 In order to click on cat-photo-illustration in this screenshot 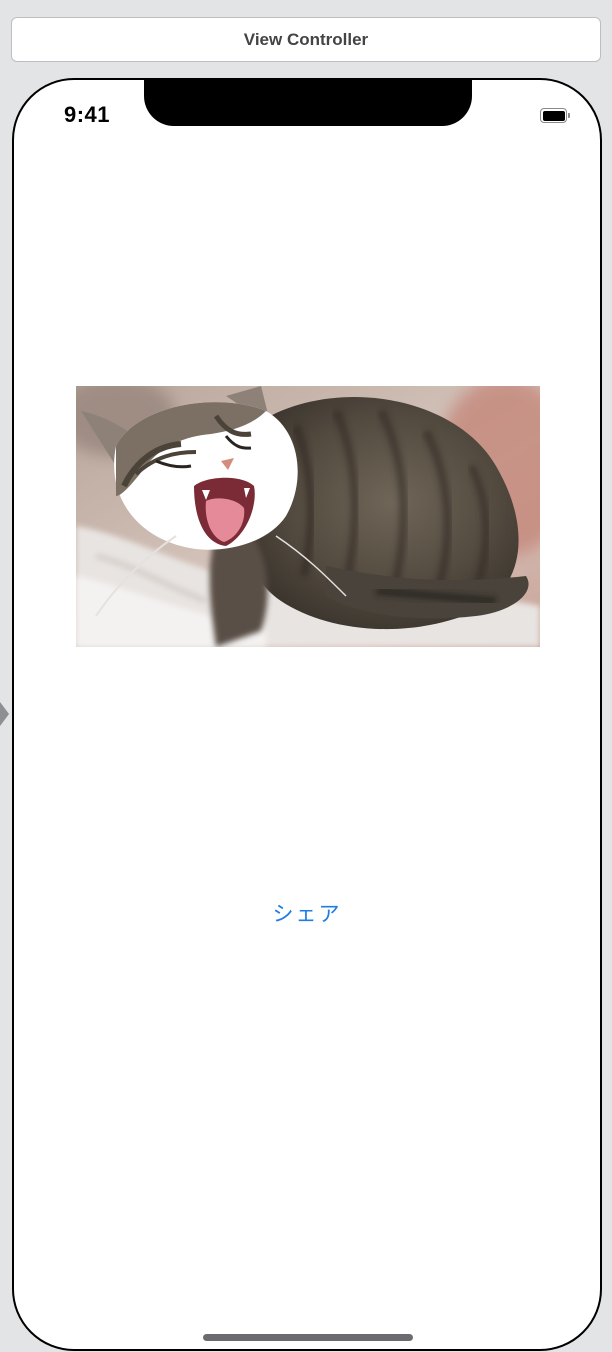, I will do `click(308, 516)`.